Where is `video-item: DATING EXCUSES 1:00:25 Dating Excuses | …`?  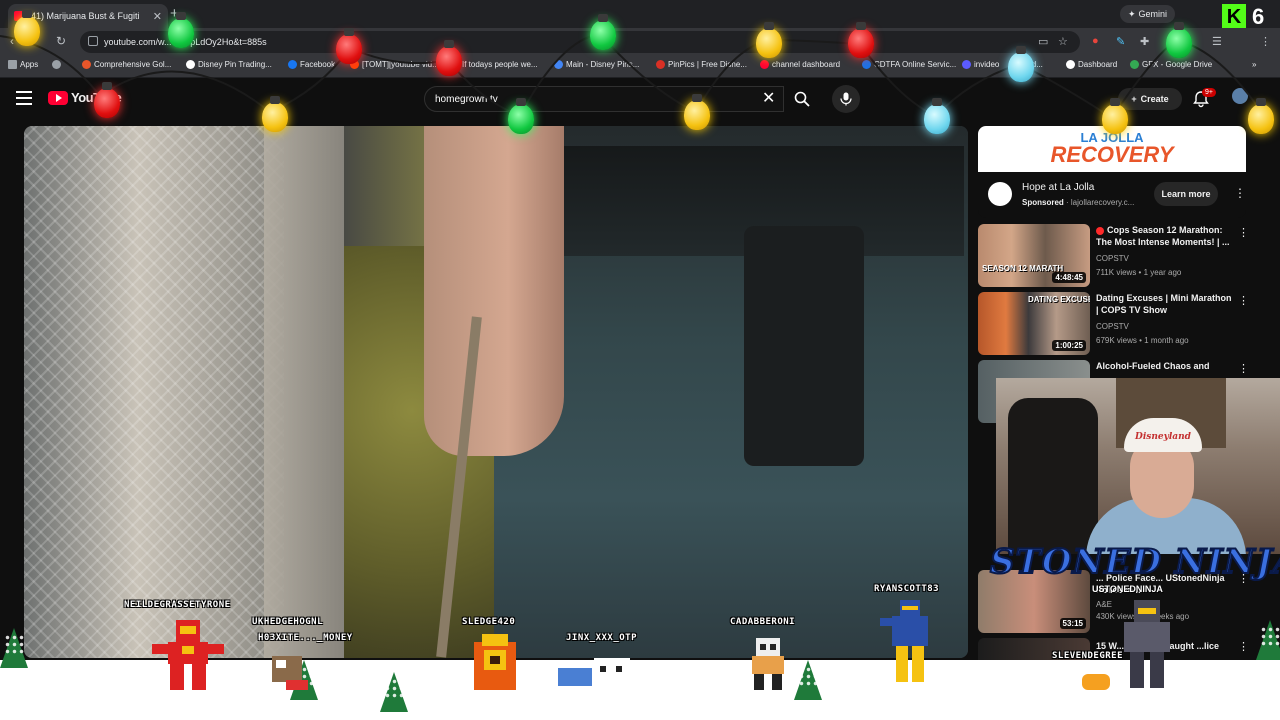
video-item: DATING EXCUSES 1:00:25 Dating Excuses | … is located at coordinates (1113, 324).